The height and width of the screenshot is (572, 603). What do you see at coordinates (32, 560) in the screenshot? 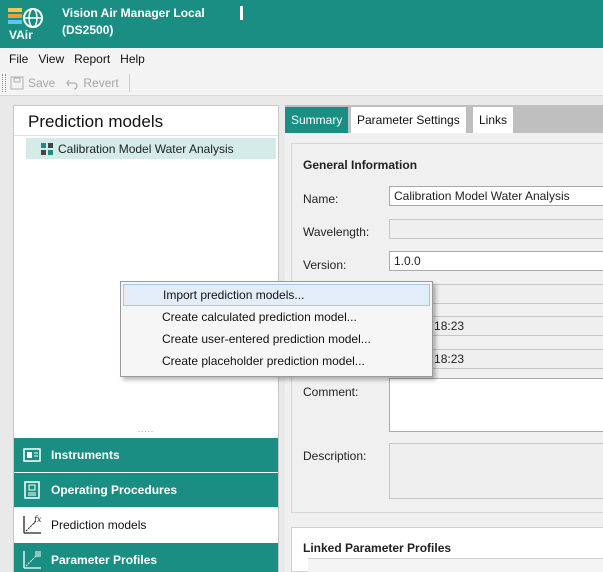
I see `parameter-profiles-icon` at bounding box center [32, 560].